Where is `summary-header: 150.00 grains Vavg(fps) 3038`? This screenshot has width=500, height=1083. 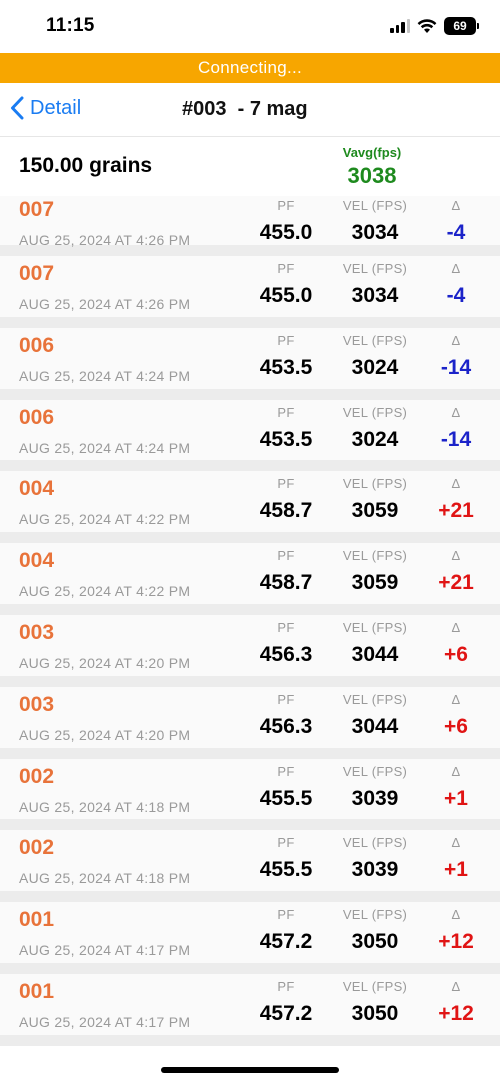
summary-header: 150.00 grains Vavg(fps) 3038 is located at coordinates (250, 167).